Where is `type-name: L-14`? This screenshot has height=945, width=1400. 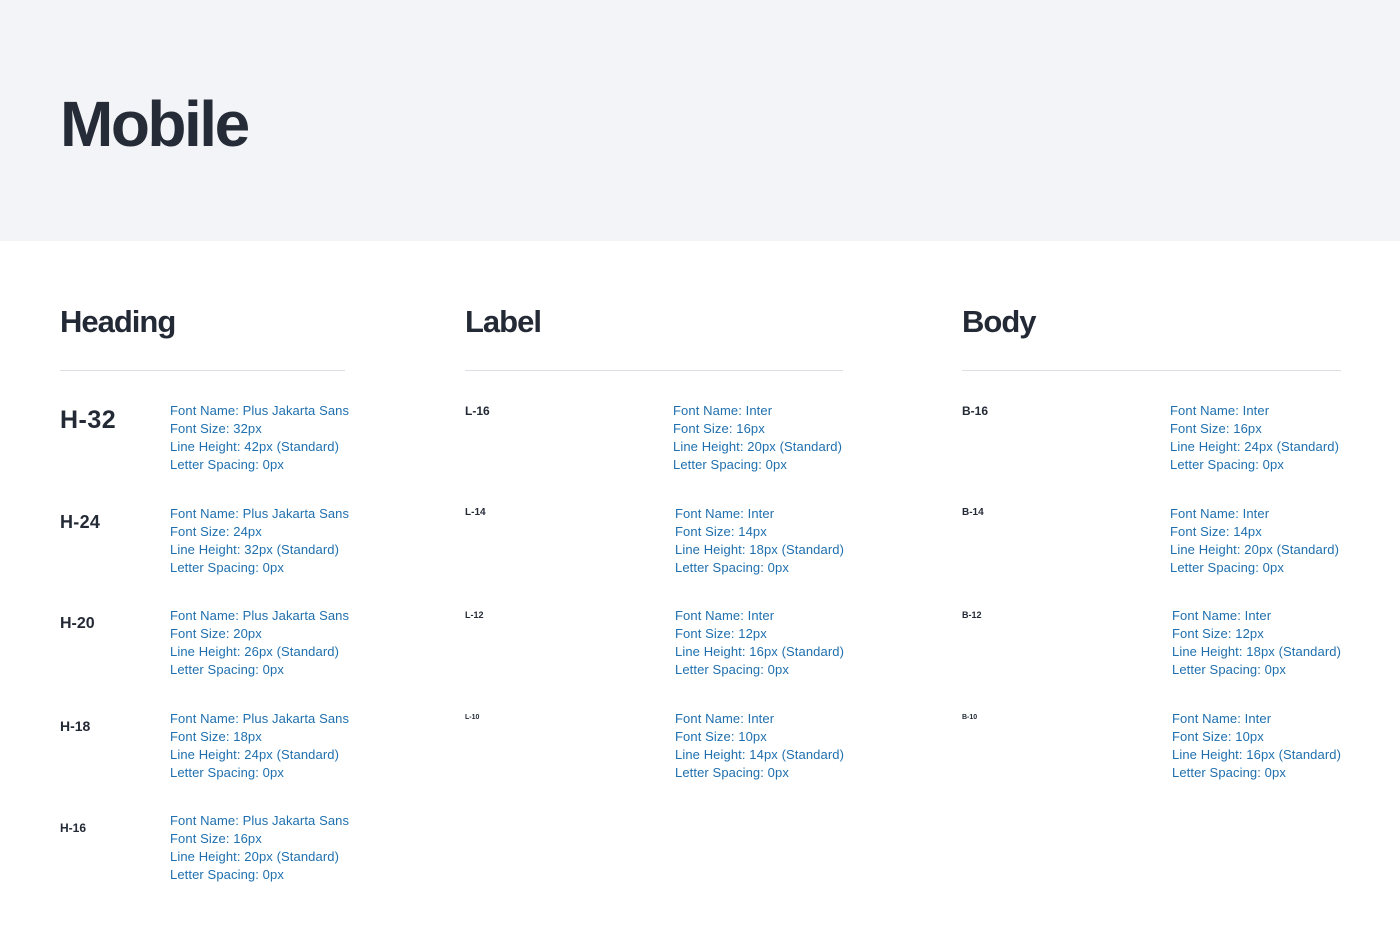 type-name: L-14 is located at coordinates (475, 512).